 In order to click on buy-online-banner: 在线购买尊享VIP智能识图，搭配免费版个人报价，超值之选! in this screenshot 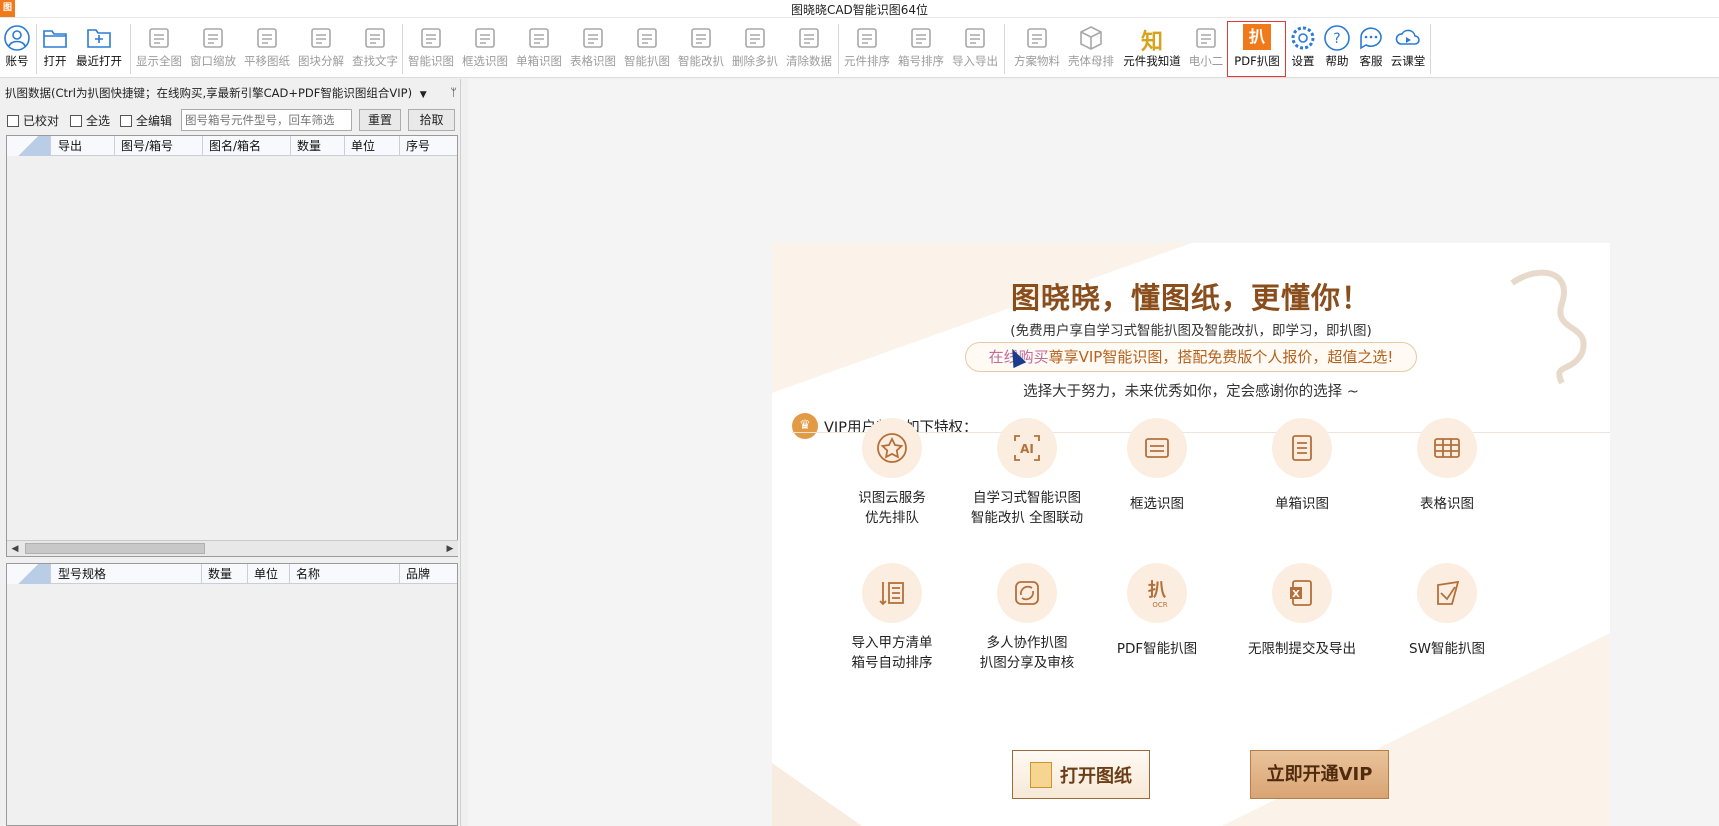, I will do `click(1191, 357)`.